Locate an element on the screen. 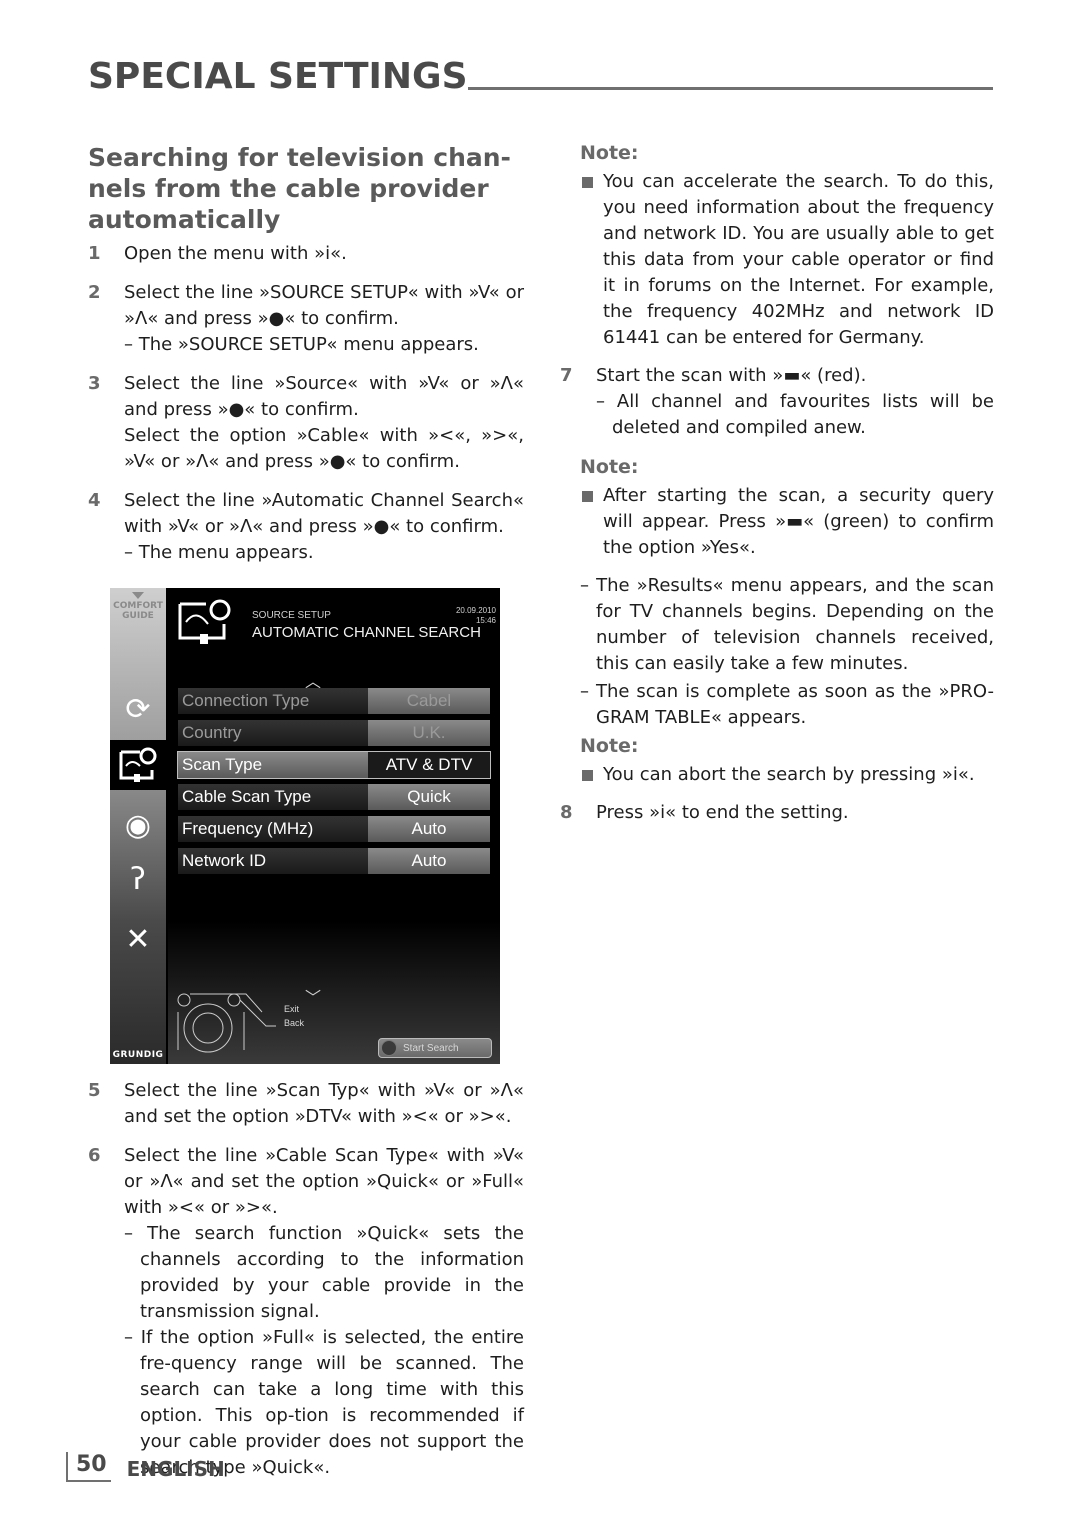  tv-setting-row: Cable Scan Type Quick is located at coordinates (334, 797).